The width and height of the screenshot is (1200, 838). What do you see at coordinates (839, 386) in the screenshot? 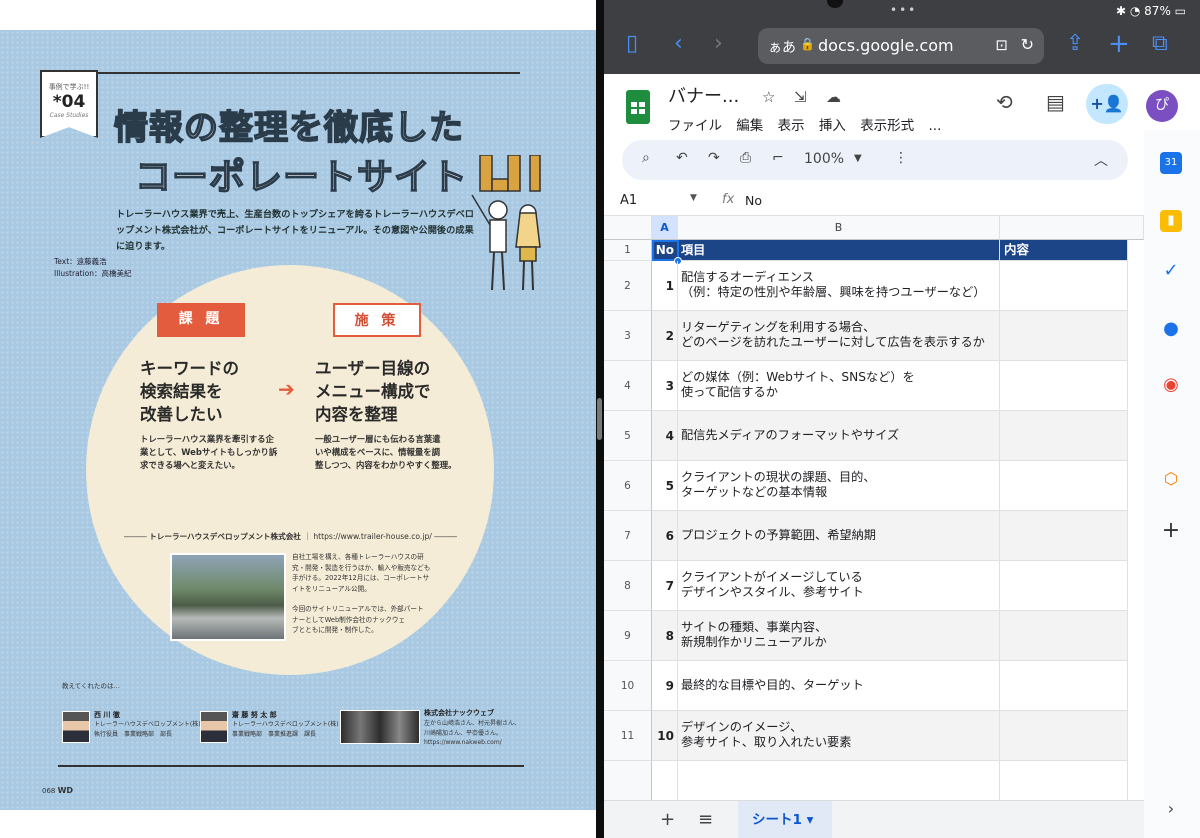
I see `cell-item: どの媒体（例：Webサイト、SNSなど）を 使って配信するか` at bounding box center [839, 386].